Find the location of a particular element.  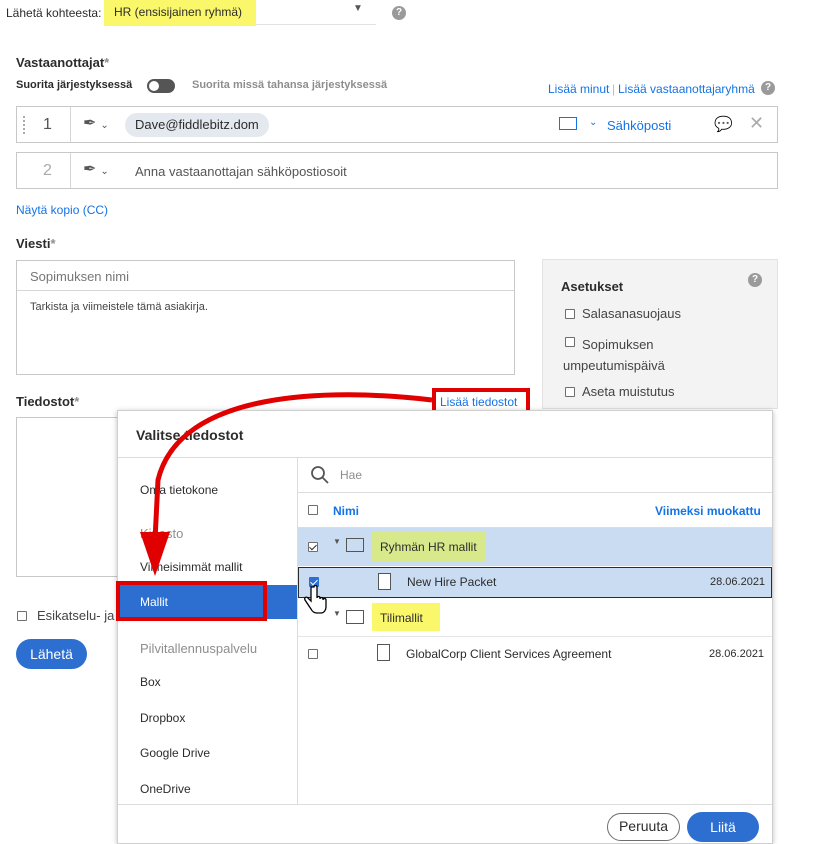

annotation-box is located at coordinates (191, 601).